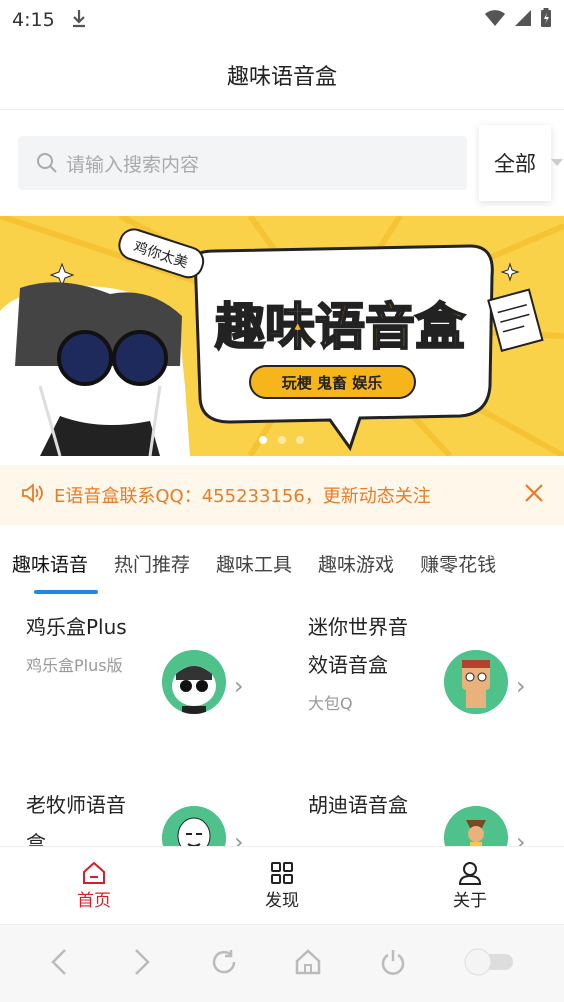 Image resolution: width=564 pixels, height=1002 pixels. I want to click on category-tabs: 趣味语音 热门推荐 趣味工具 趣味游戏 赚零花钱, so click(282, 563).